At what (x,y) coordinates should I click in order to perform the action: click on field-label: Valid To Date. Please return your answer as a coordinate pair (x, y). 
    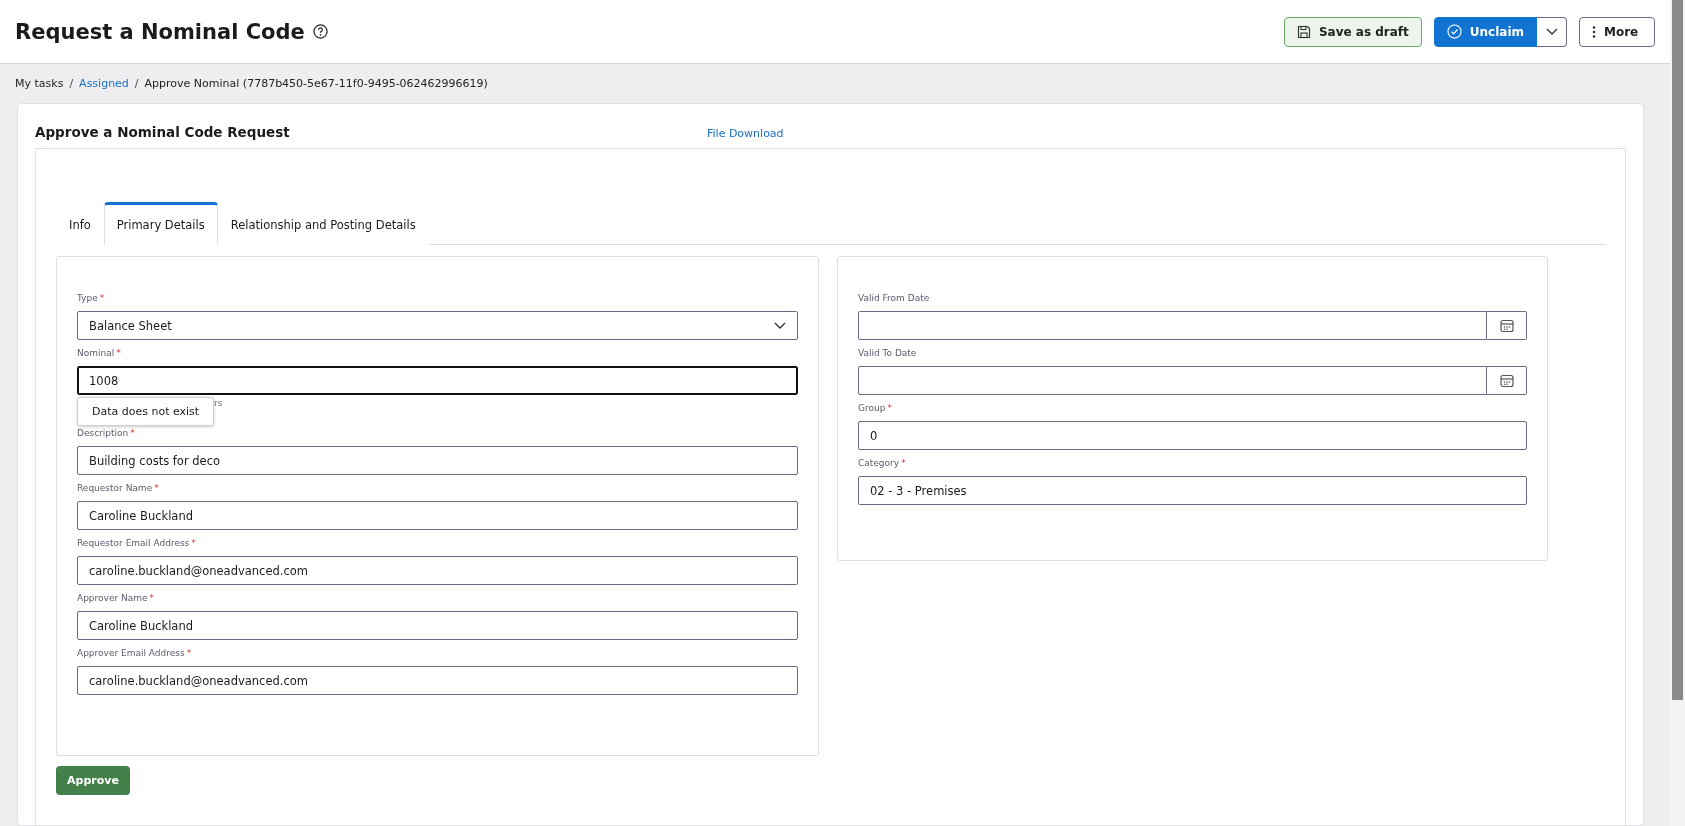
    Looking at the image, I should click on (887, 353).